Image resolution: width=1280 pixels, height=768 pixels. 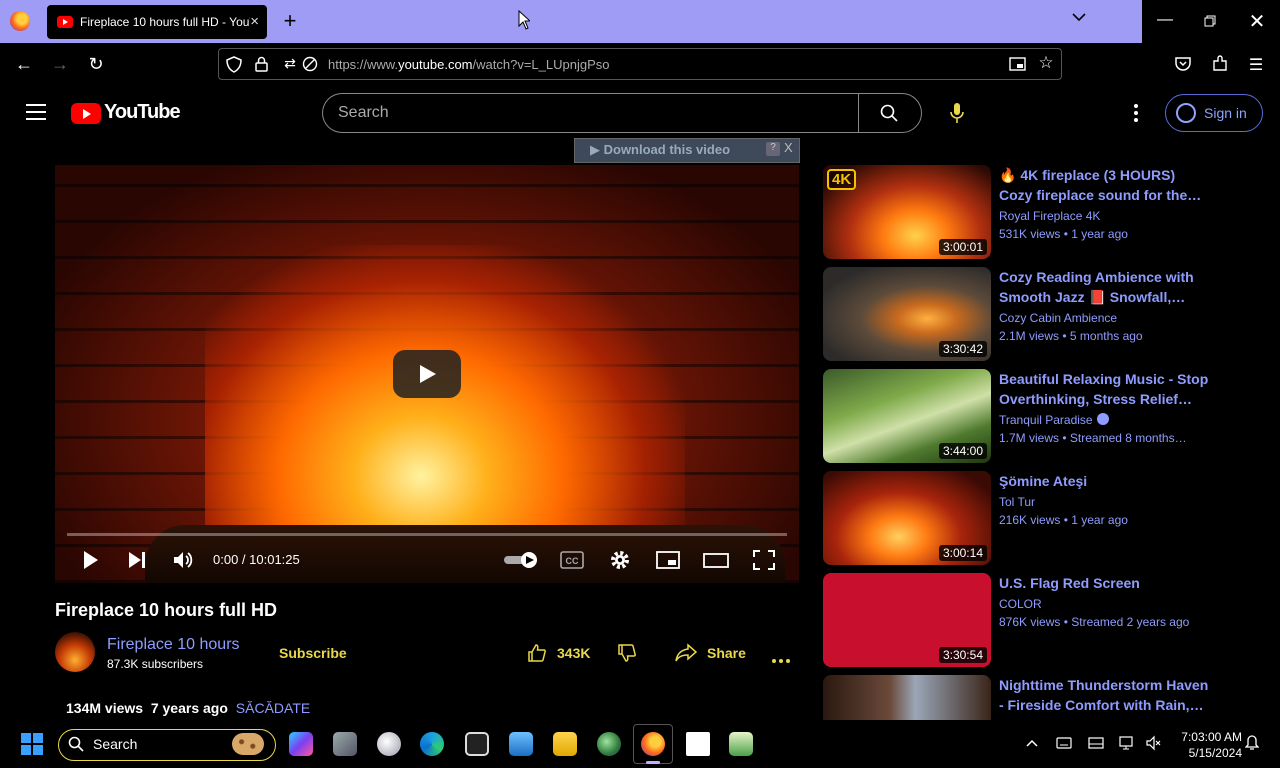 I want to click on search-icon, so click(x=889, y=113).